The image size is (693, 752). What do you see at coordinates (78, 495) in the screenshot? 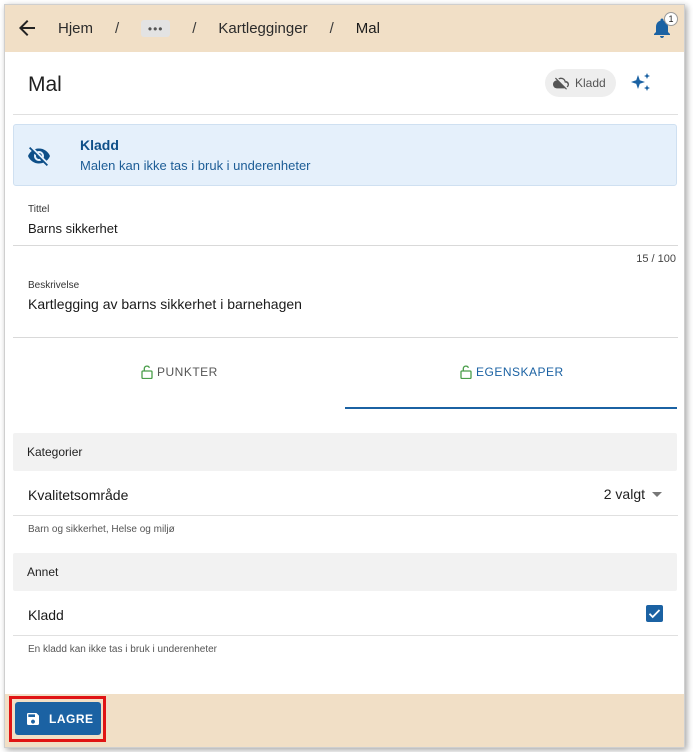
I see `kvalitetsomrade-label: Kvalitetsområde` at bounding box center [78, 495].